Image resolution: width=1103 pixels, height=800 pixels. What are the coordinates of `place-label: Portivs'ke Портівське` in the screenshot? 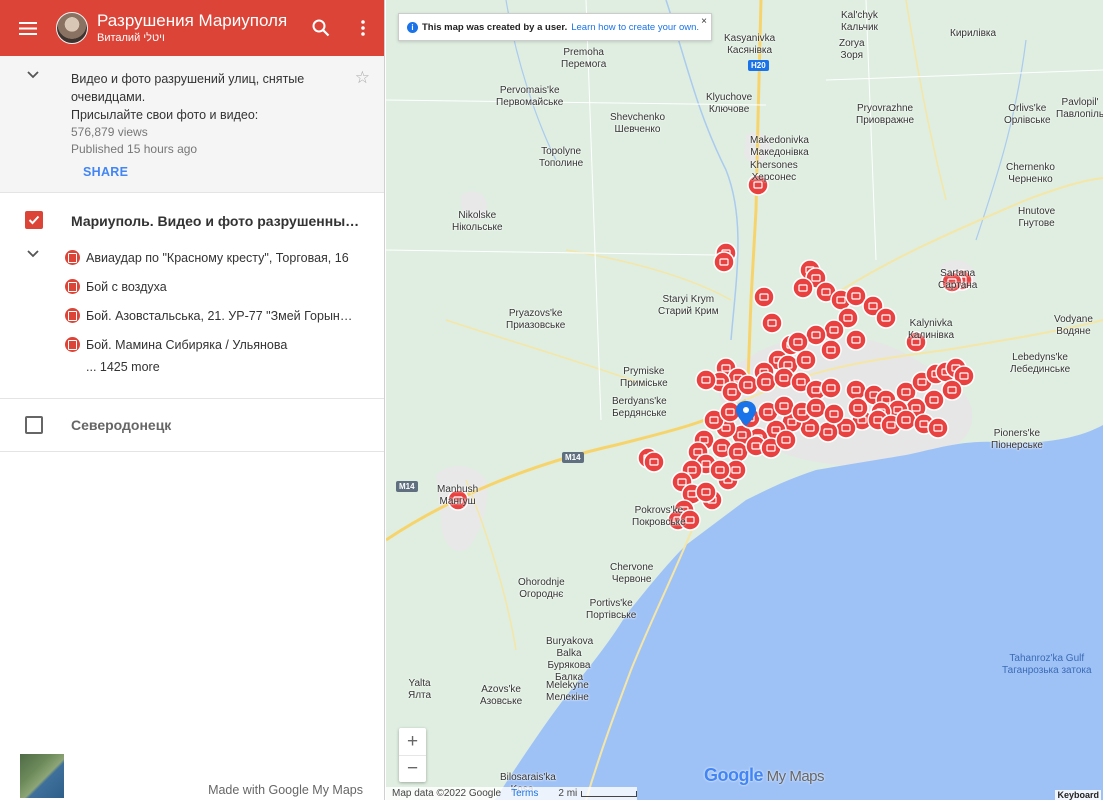 It's located at (611, 609).